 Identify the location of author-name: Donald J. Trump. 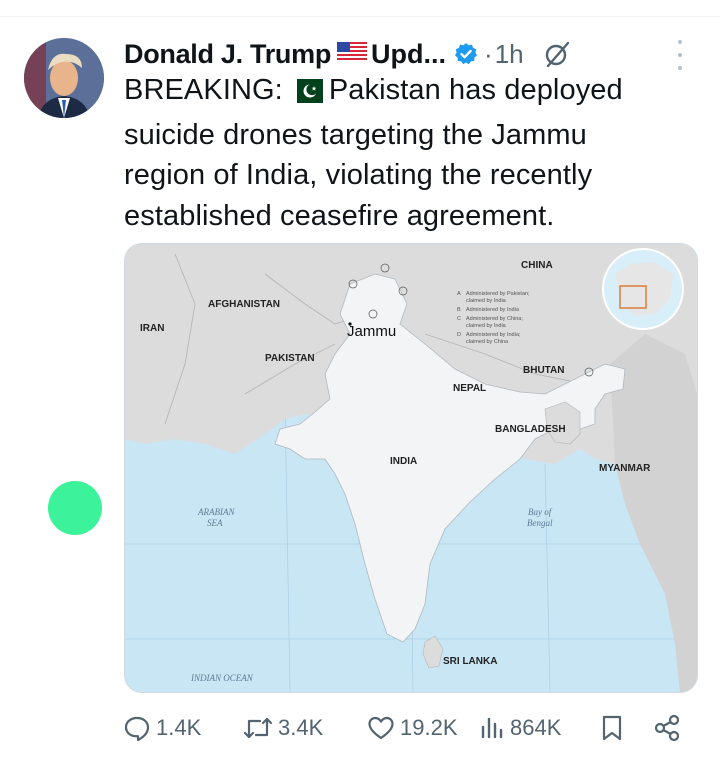
(227, 54).